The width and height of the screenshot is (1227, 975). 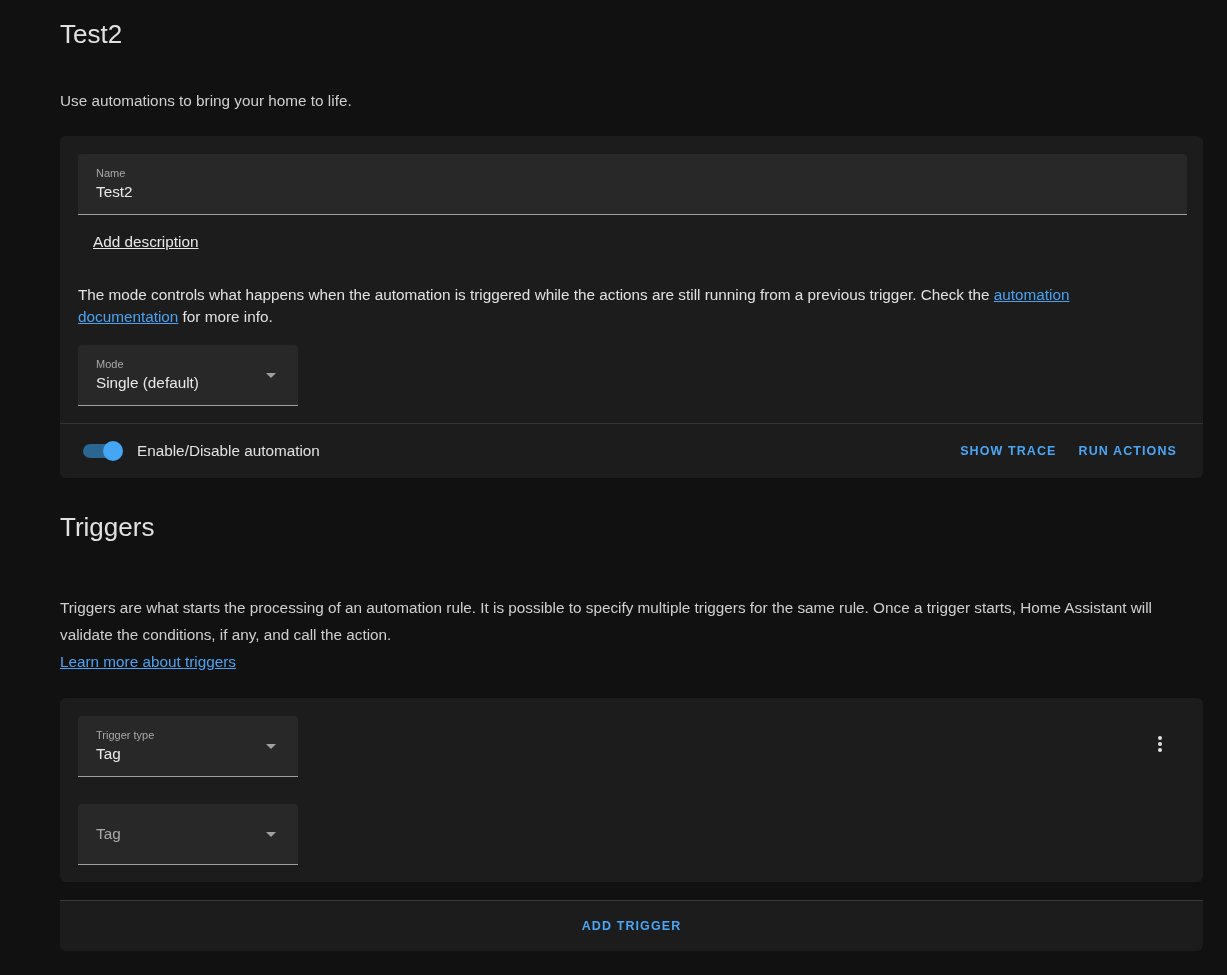 I want to click on add-description-link: Add description, so click(x=146, y=241).